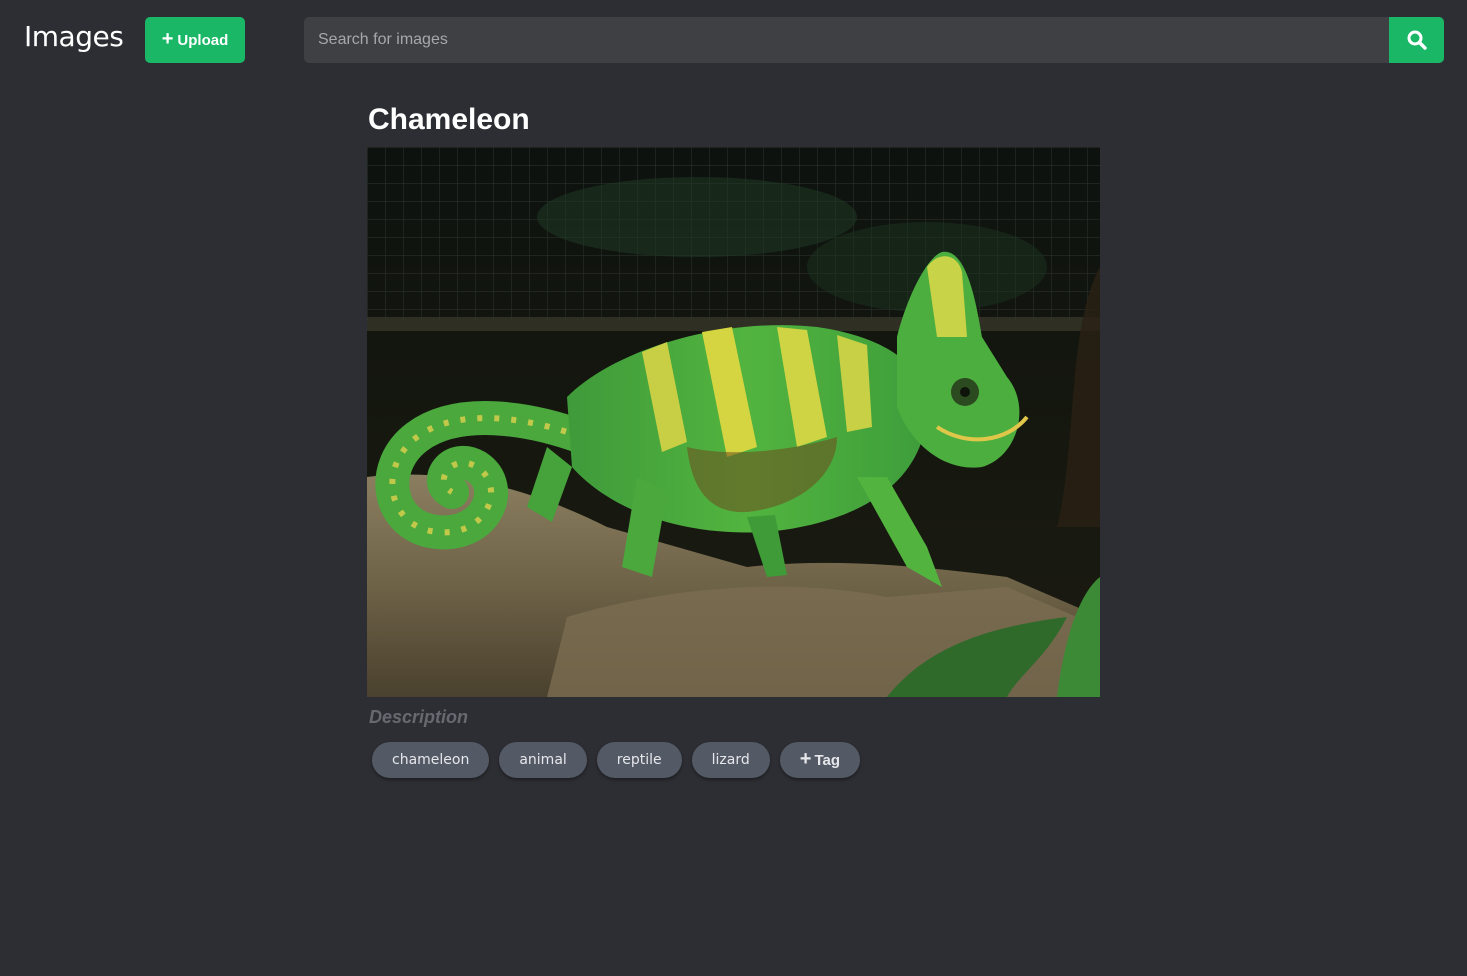  I want to click on image-title: Chameleon, so click(449, 119).